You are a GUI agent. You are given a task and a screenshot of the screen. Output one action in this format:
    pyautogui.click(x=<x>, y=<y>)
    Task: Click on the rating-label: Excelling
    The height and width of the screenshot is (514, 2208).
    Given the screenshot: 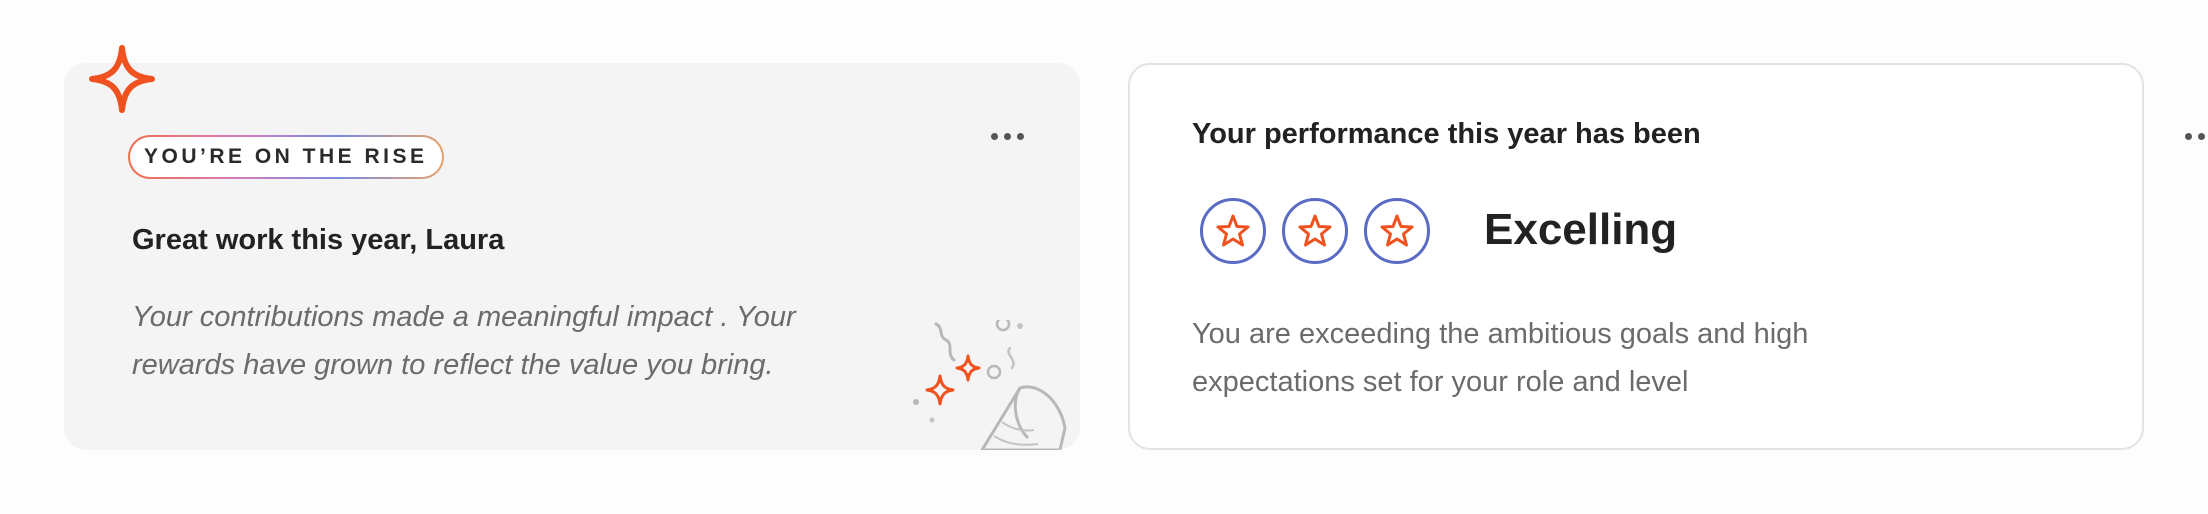 What is the action you would take?
    pyautogui.click(x=1581, y=229)
    